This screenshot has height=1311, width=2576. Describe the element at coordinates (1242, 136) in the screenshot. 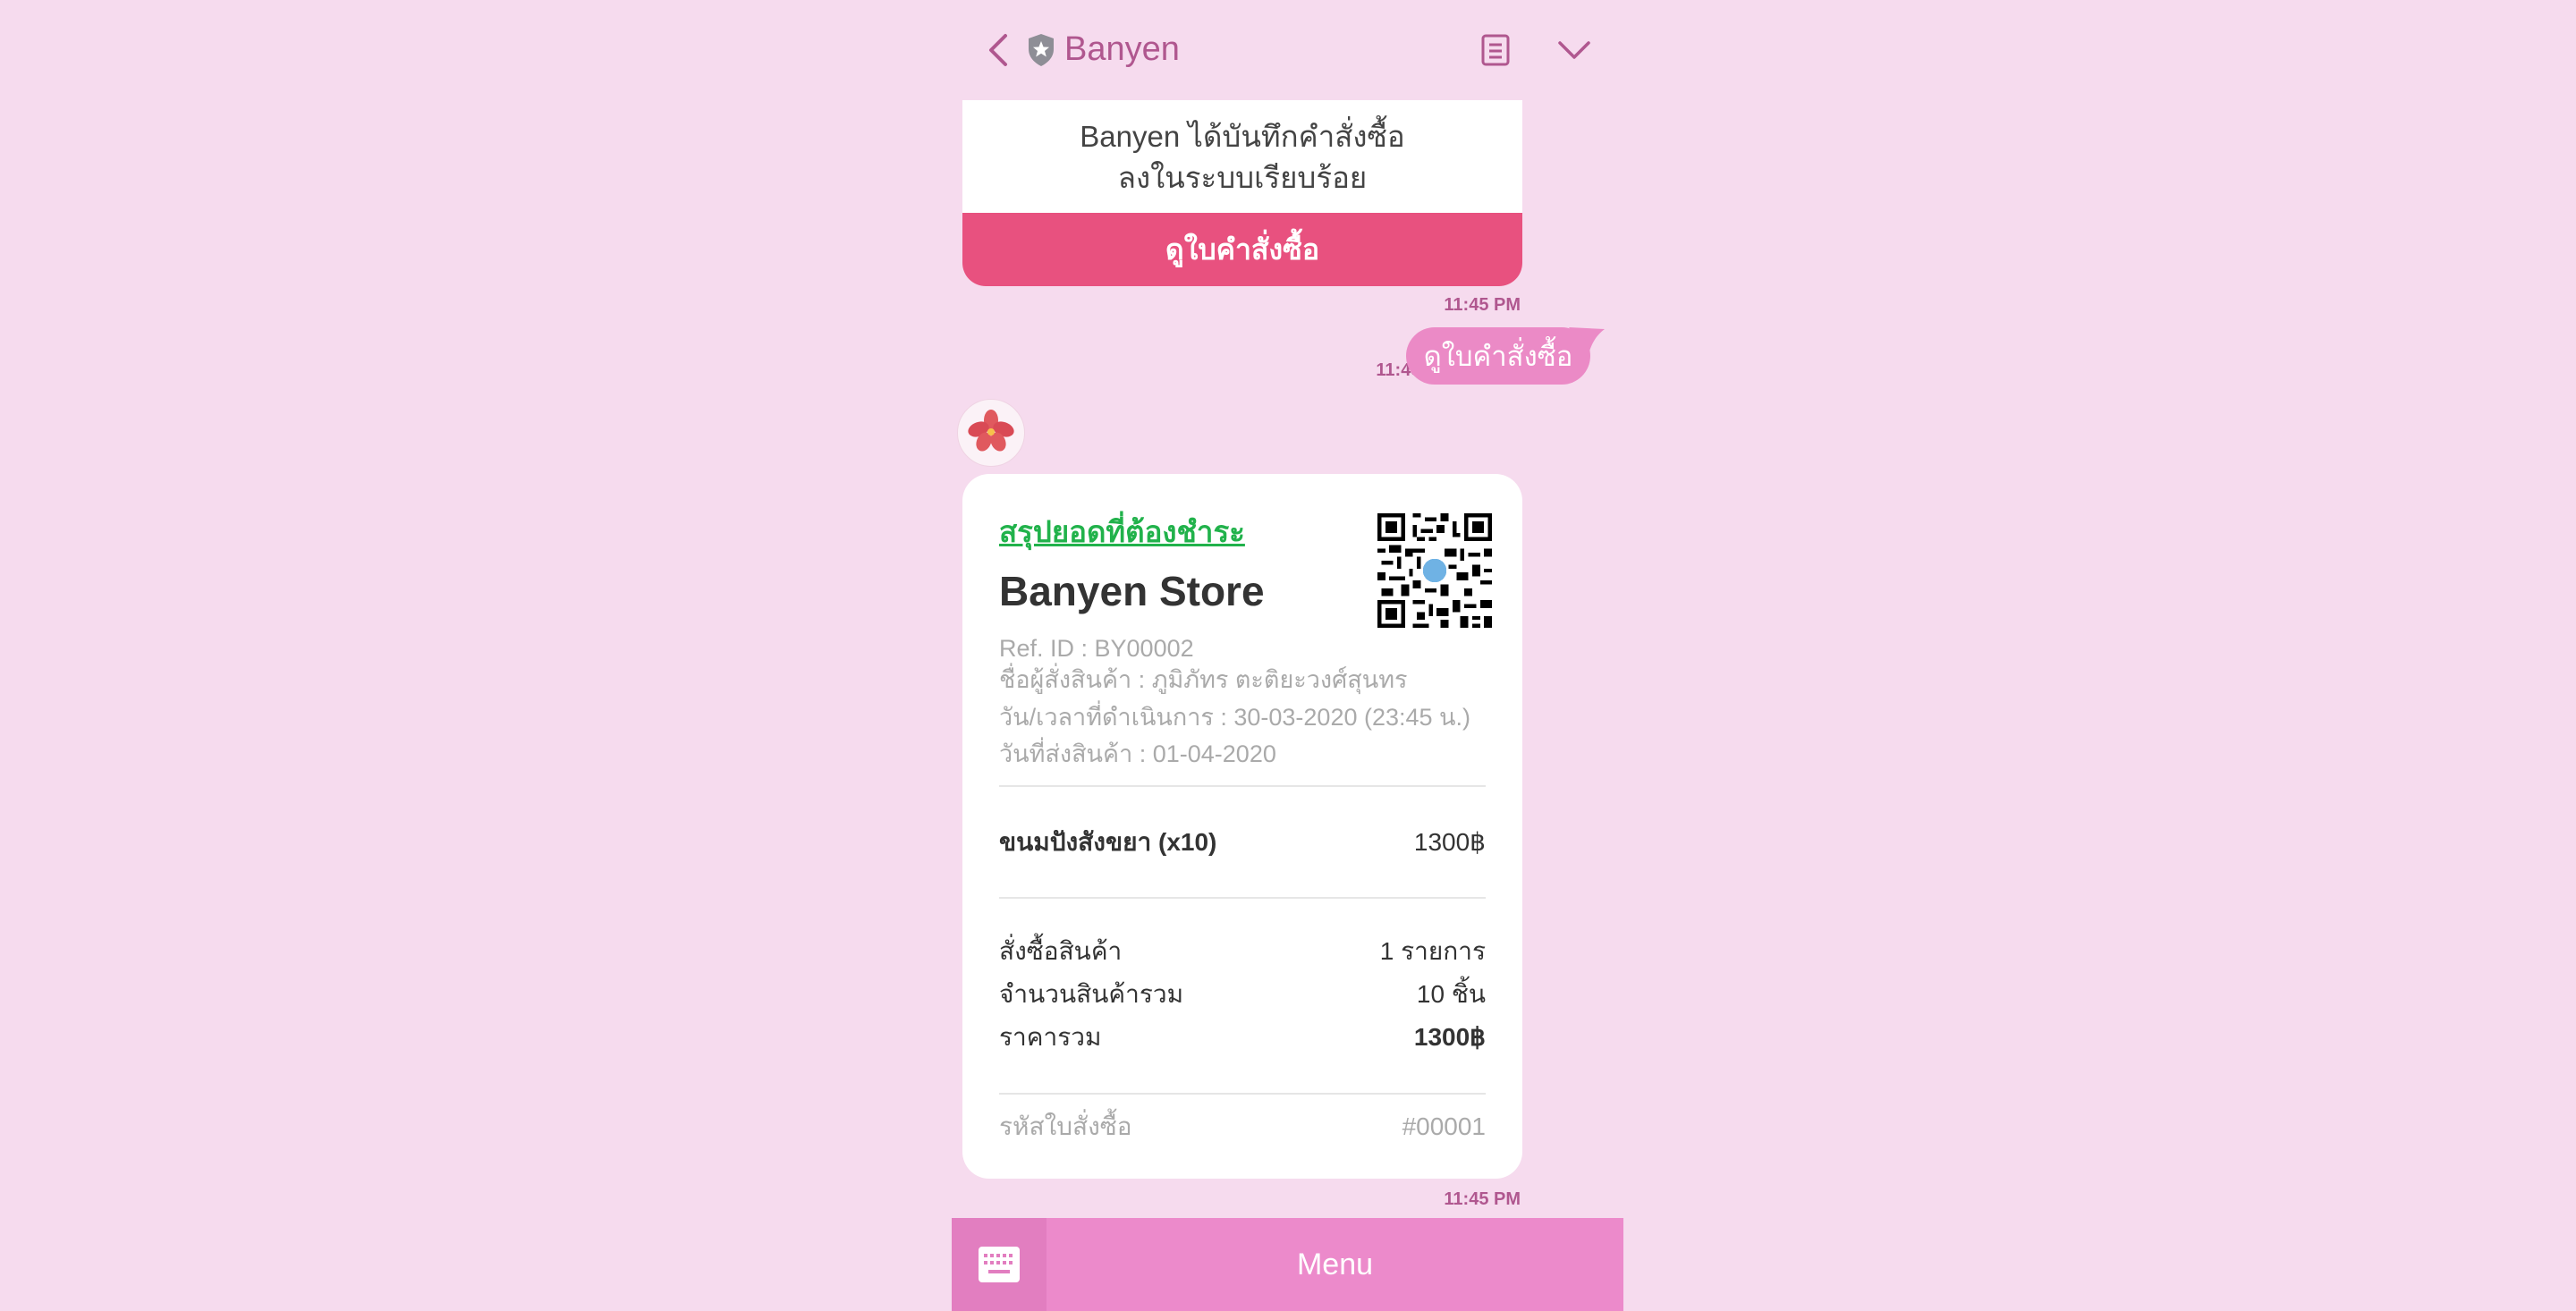

I see `order-saved-line1: Banyen ได้บันทึกคำสั่งซื้อ` at that location.